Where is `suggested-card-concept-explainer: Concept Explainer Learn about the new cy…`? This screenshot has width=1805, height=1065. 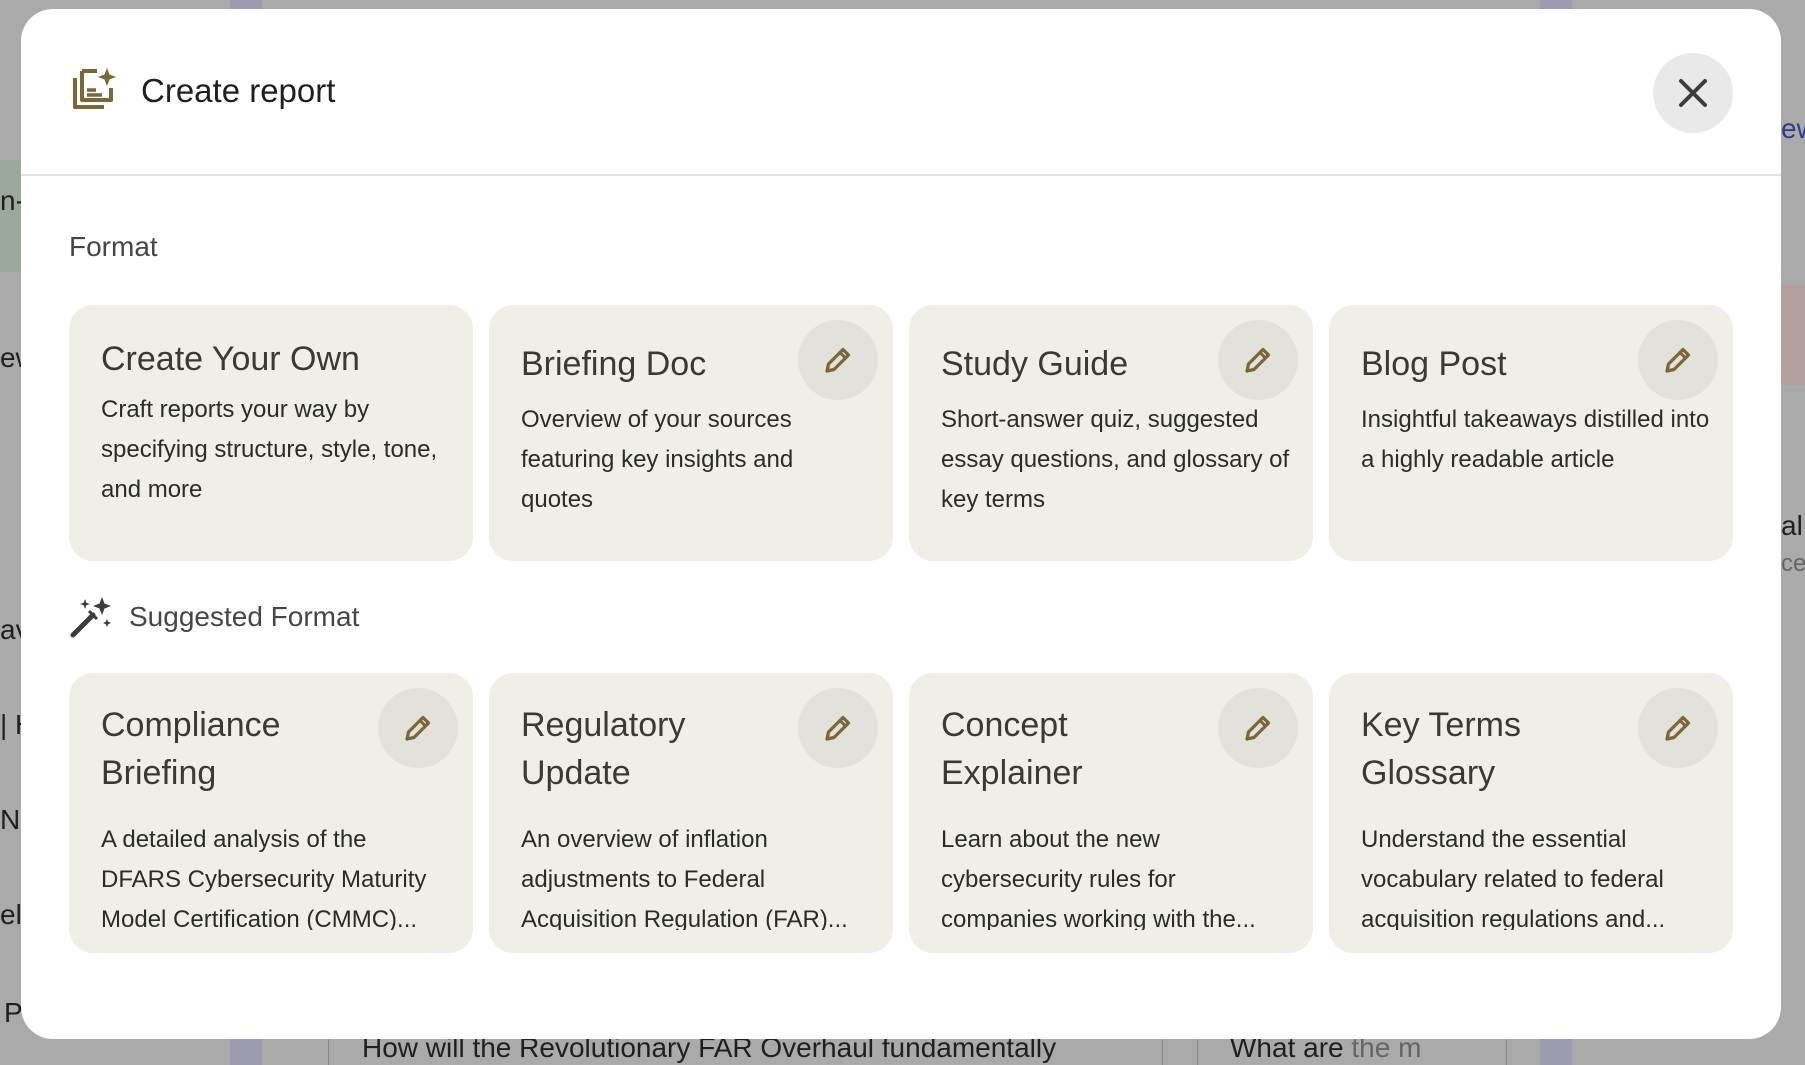 suggested-card-concept-explainer: Concept Explainer Learn about the new cy… is located at coordinates (1111, 813).